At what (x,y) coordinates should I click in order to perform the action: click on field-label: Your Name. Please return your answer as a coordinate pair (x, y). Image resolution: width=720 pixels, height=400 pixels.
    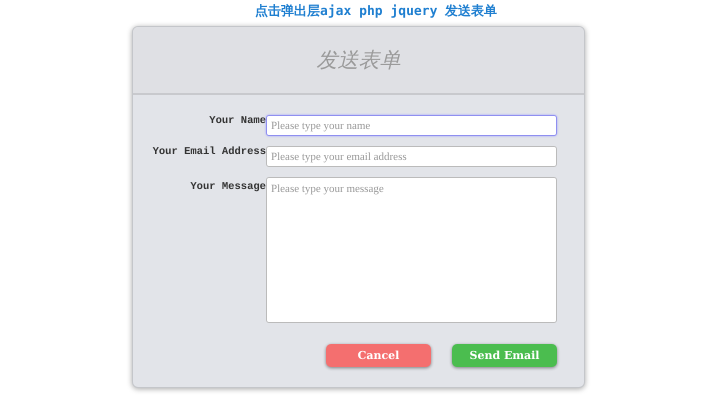
    Looking at the image, I should click on (237, 121).